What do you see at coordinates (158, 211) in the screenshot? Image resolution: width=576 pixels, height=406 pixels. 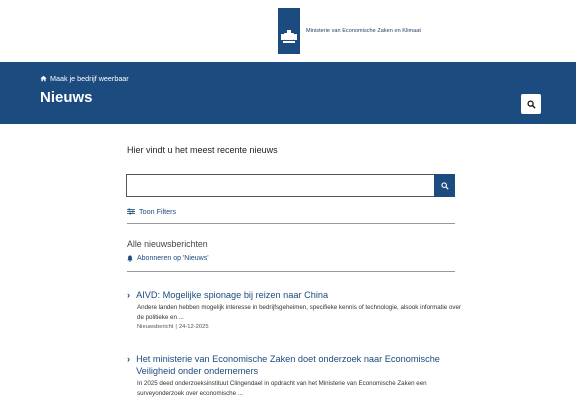 I see `filters-label: Toon Filters` at bounding box center [158, 211].